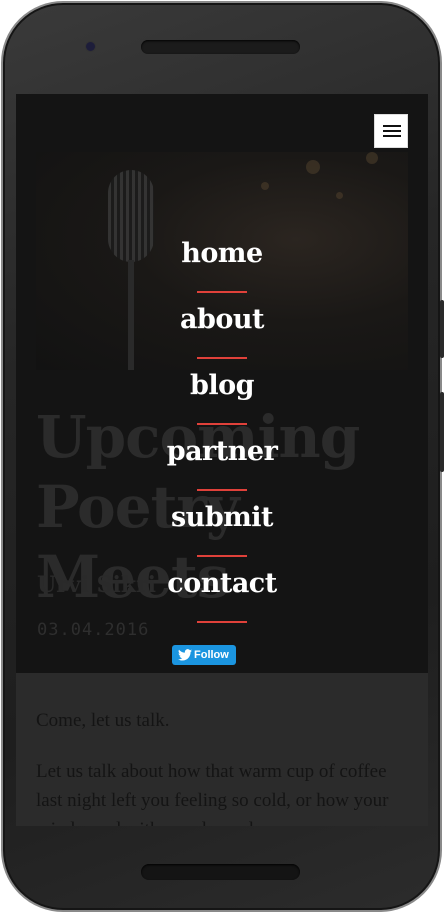 The height and width of the screenshot is (914, 444). What do you see at coordinates (442, 432) in the screenshot?
I see `volume-button` at bounding box center [442, 432].